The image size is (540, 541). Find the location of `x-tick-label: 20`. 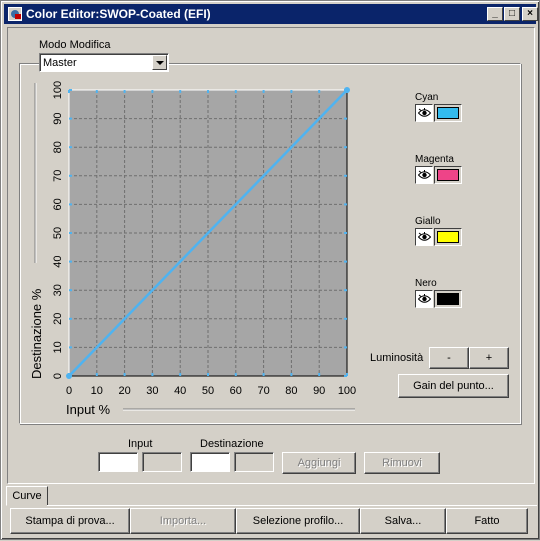

x-tick-label: 20 is located at coordinates (124, 391).